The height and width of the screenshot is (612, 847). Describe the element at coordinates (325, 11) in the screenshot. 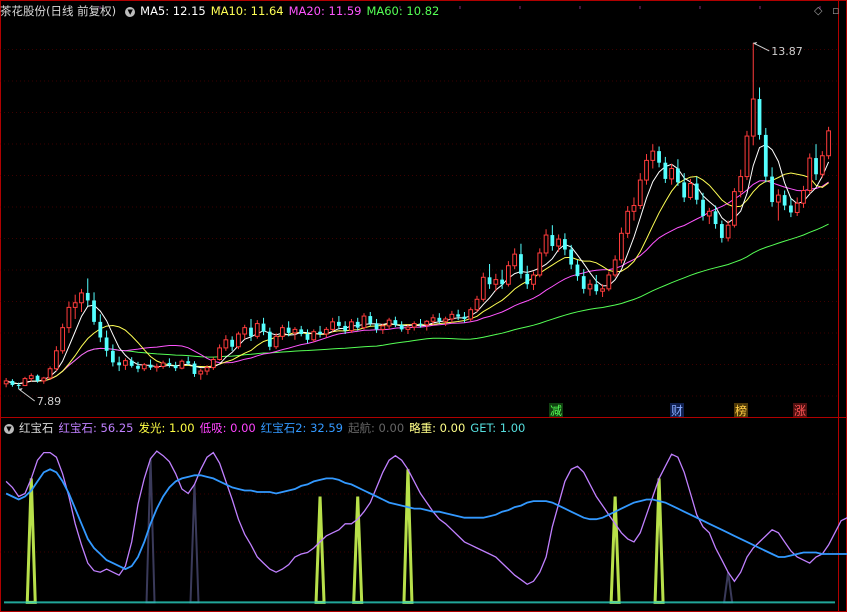

I see `ma-label: MA20: 11.59` at that location.